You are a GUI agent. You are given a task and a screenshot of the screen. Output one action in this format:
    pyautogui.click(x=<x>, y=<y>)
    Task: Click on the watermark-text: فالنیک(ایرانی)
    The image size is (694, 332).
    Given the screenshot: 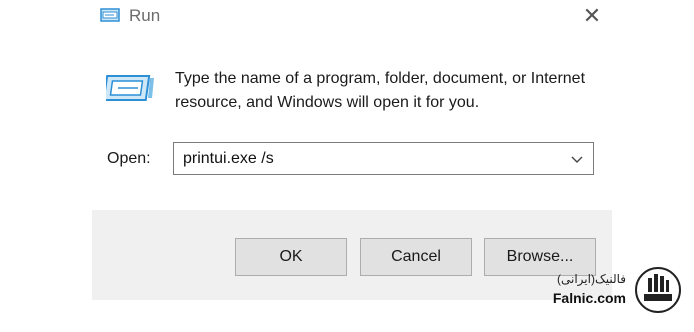 What is the action you would take?
    pyautogui.click(x=591, y=279)
    